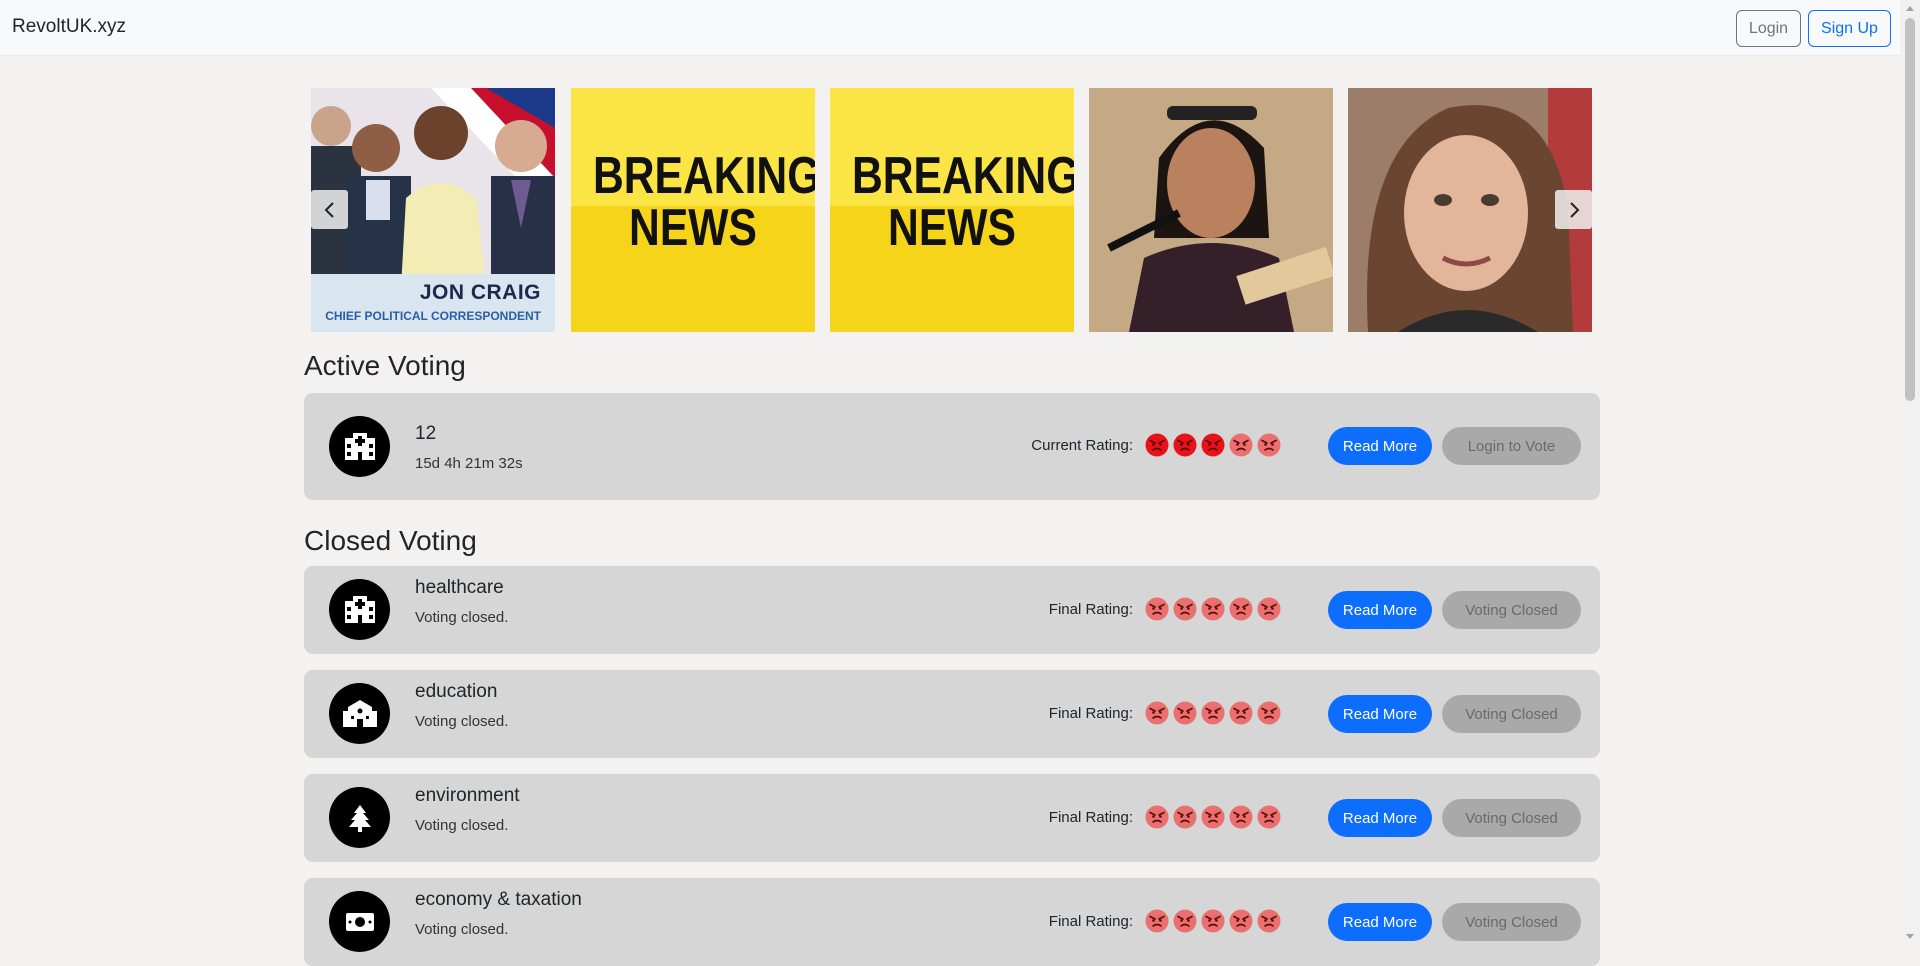 This screenshot has height=966, width=1920. What do you see at coordinates (1910, 209) in the screenshot?
I see `scrollbar-thumb` at bounding box center [1910, 209].